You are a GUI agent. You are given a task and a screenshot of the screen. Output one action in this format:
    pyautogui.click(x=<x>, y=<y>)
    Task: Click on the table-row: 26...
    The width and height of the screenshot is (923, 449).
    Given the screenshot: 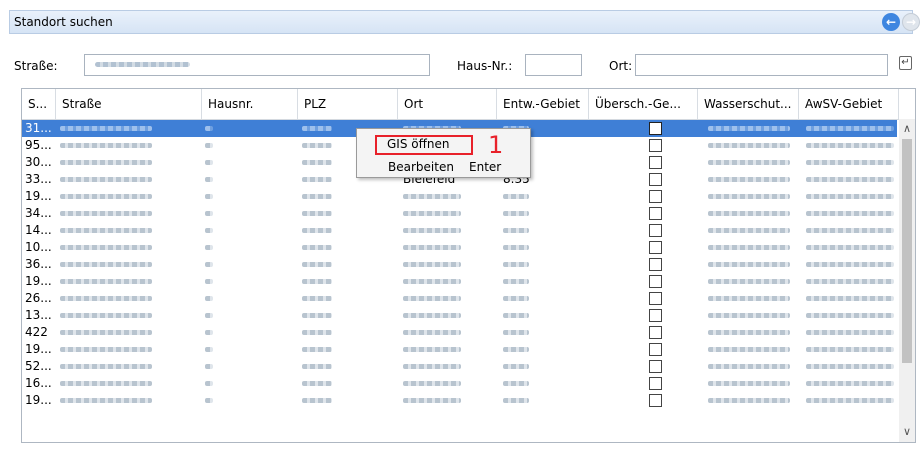 What is the action you would take?
    pyautogui.click(x=459, y=298)
    